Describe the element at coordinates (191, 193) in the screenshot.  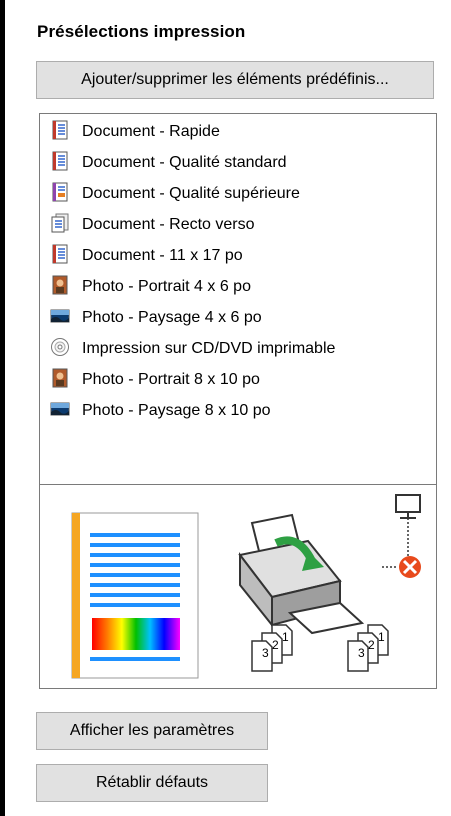
I see `preset-label: Document - Qualité supérieure` at that location.